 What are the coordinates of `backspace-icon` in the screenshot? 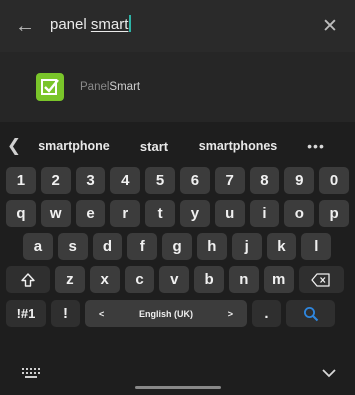 It's located at (320, 279).